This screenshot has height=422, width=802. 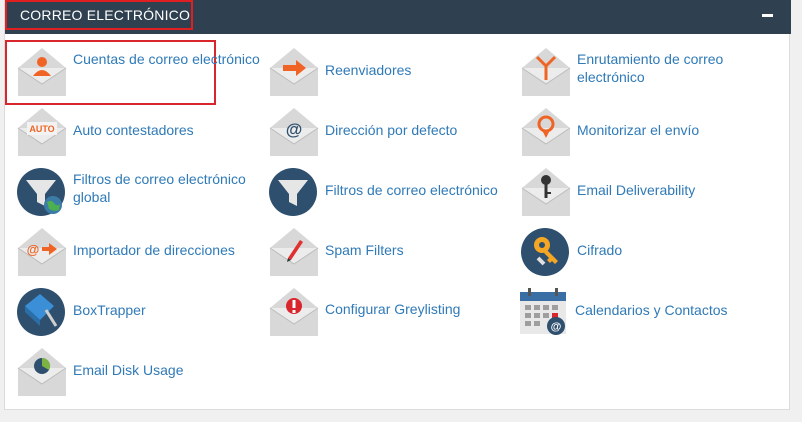 I want to click on box-trap-icon, so click(x=41, y=312).